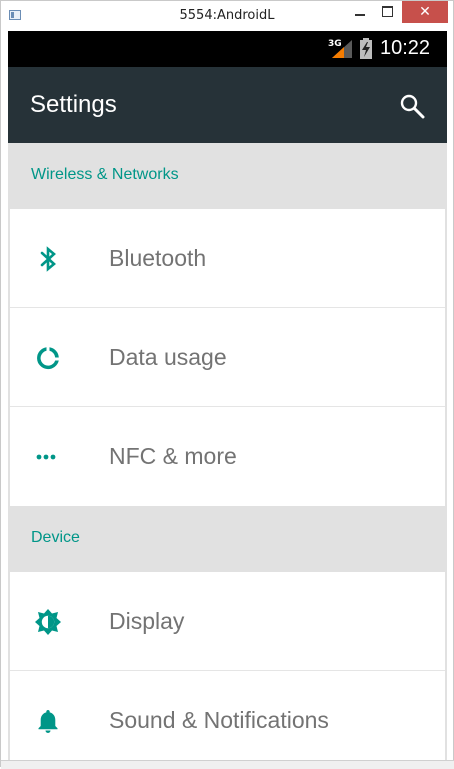 This screenshot has height=769, width=454. I want to click on settings-item-label: NFC & more, so click(173, 456).